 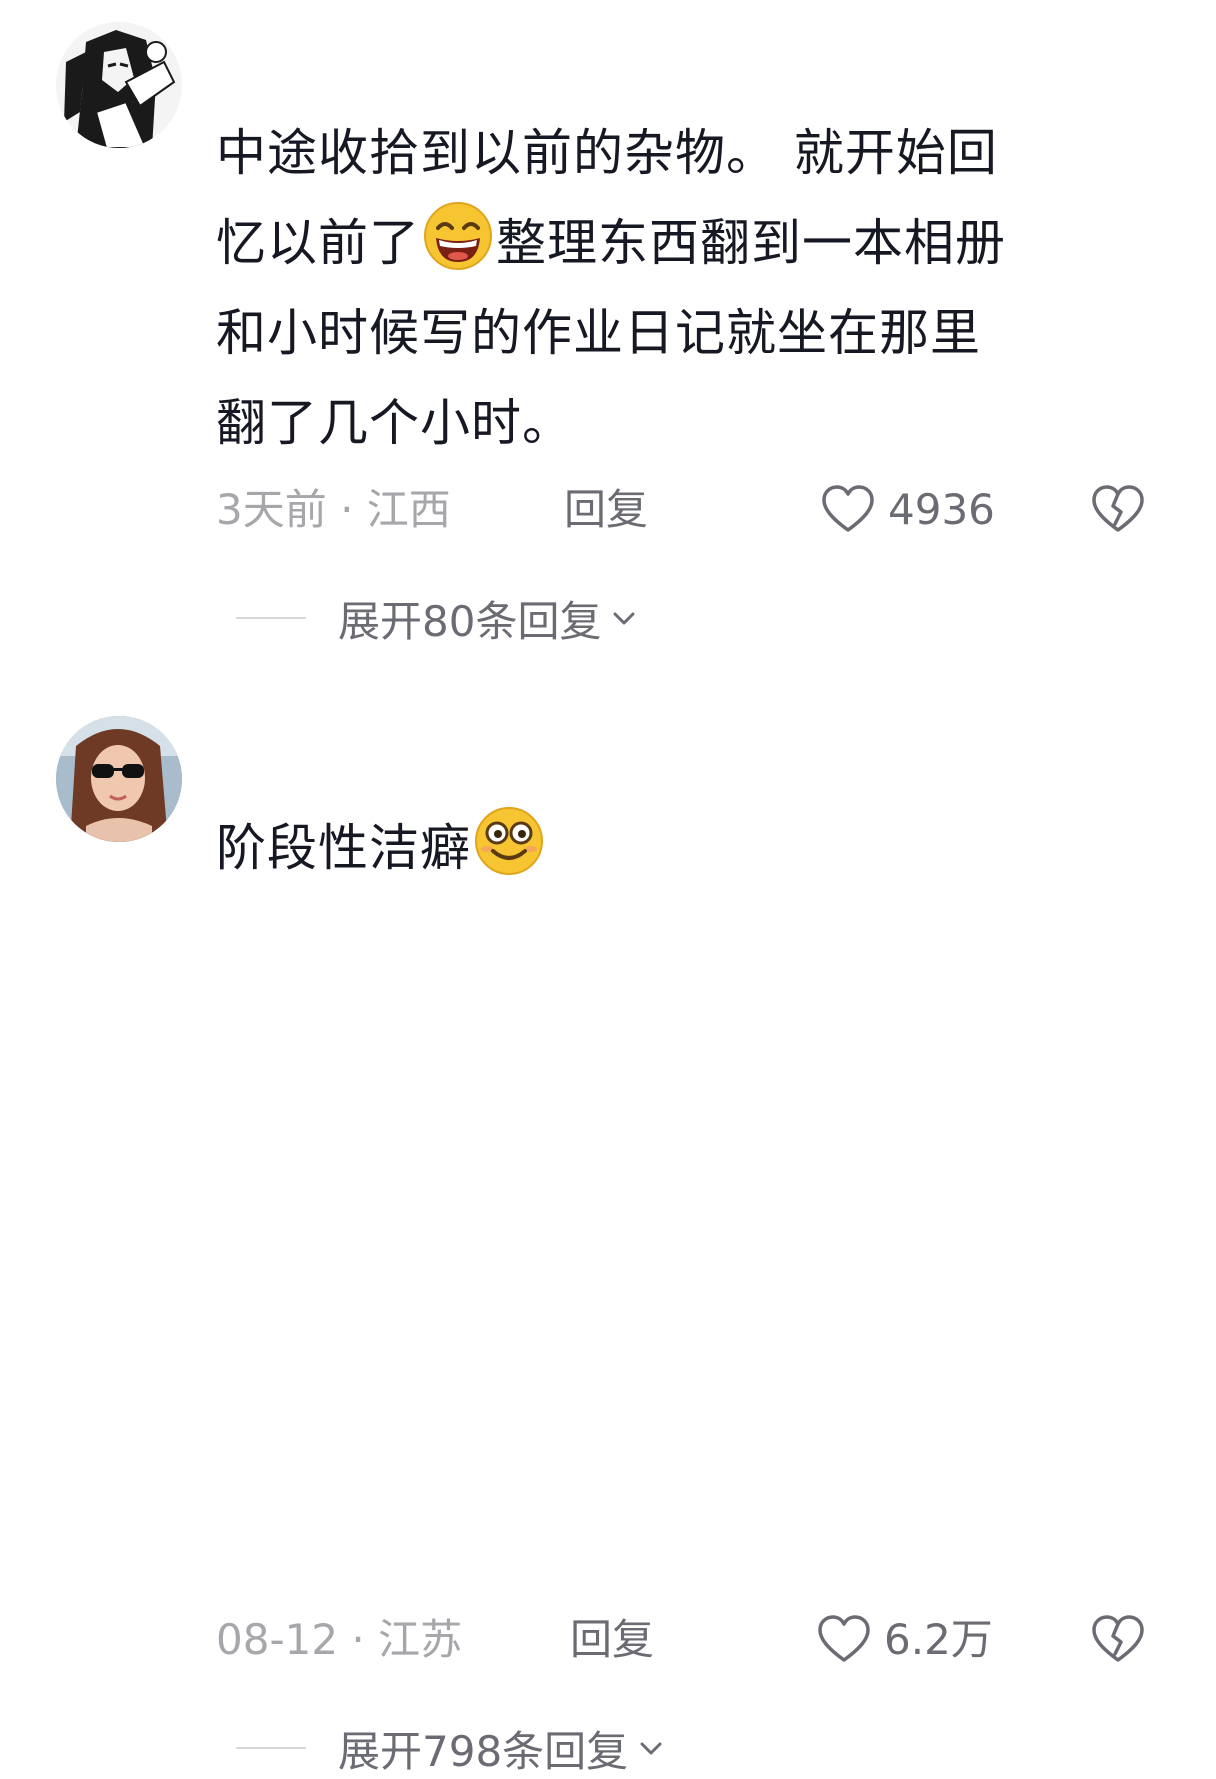 I want to click on expand-replies-button: 展开798条回复, so click(x=451, y=1748).